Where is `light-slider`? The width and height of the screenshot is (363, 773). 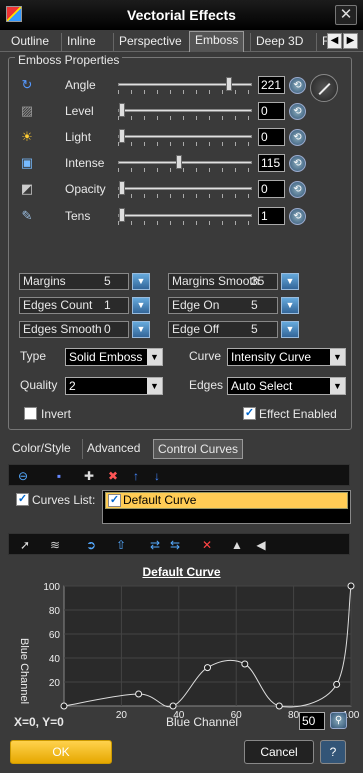
light-slider is located at coordinates (185, 136).